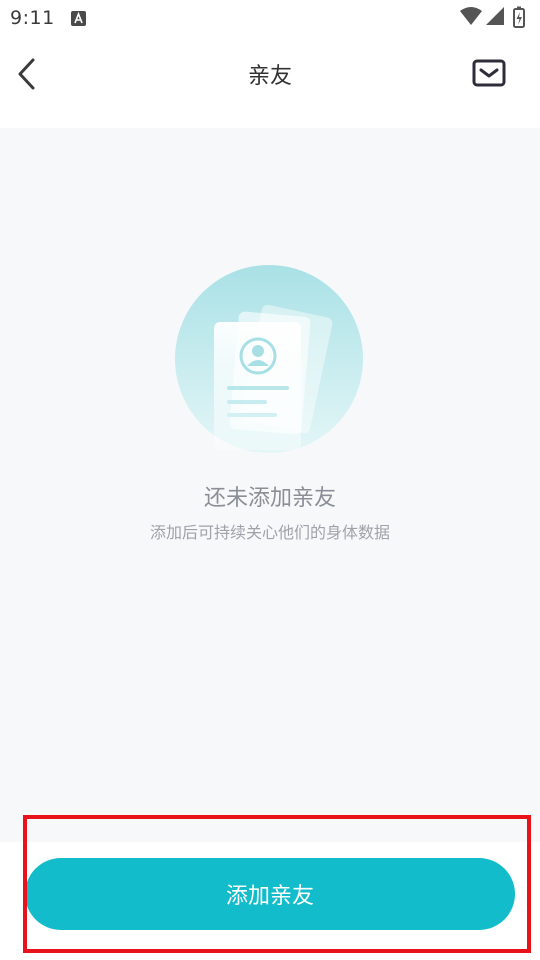 This screenshot has width=540, height=960. Describe the element at coordinates (270, 894) in the screenshot. I see `add-relative-button: 添加亲友` at that location.